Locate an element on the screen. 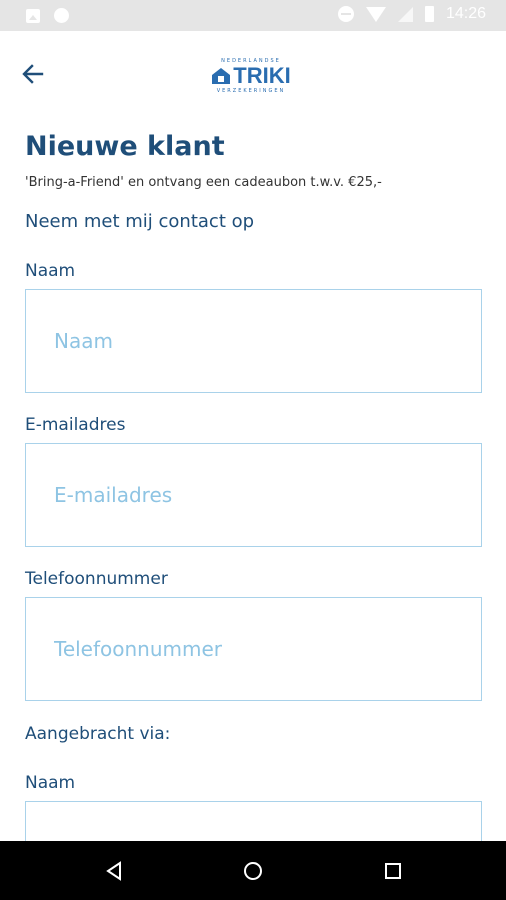 Image resolution: width=506 pixels, height=900 pixels. recents-square-icon is located at coordinates (393, 871).